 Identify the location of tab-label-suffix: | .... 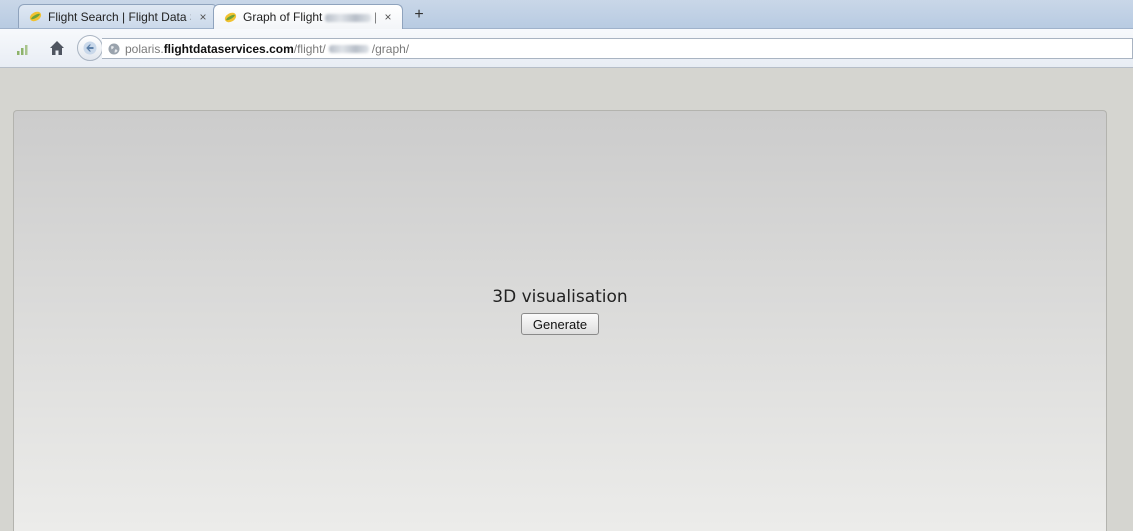
(375, 17).